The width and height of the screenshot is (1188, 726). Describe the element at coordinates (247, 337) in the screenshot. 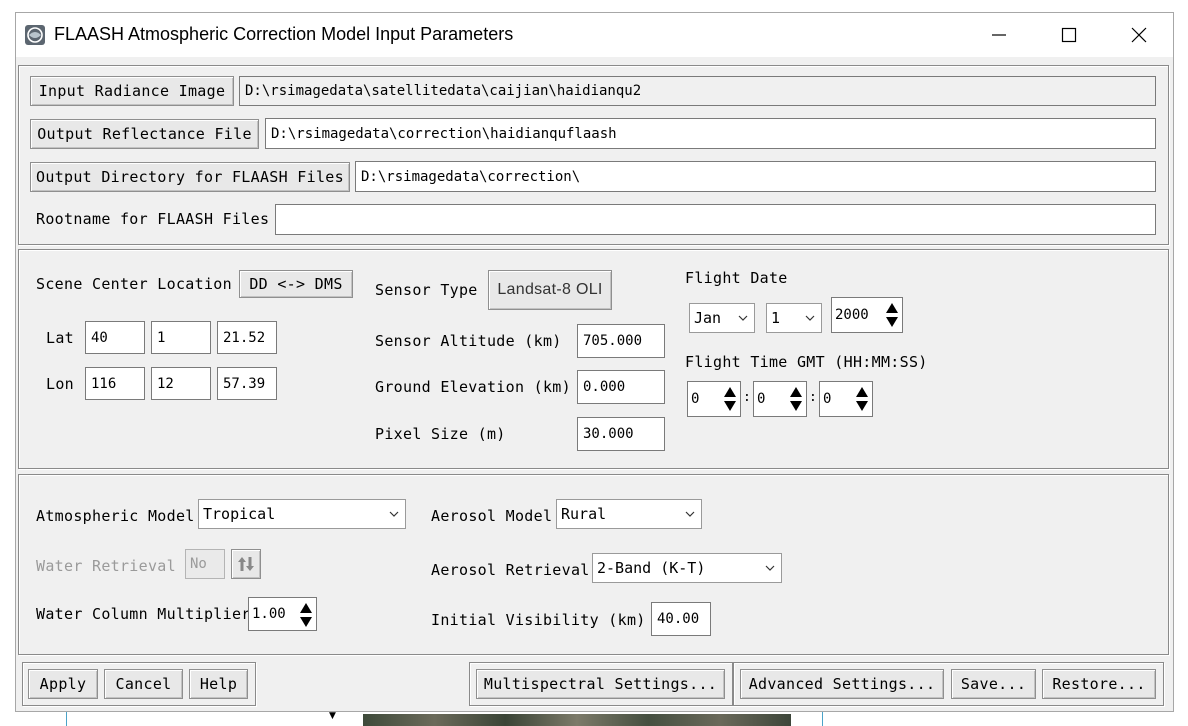

I see `lat-seconds-field: 21.52` at that location.